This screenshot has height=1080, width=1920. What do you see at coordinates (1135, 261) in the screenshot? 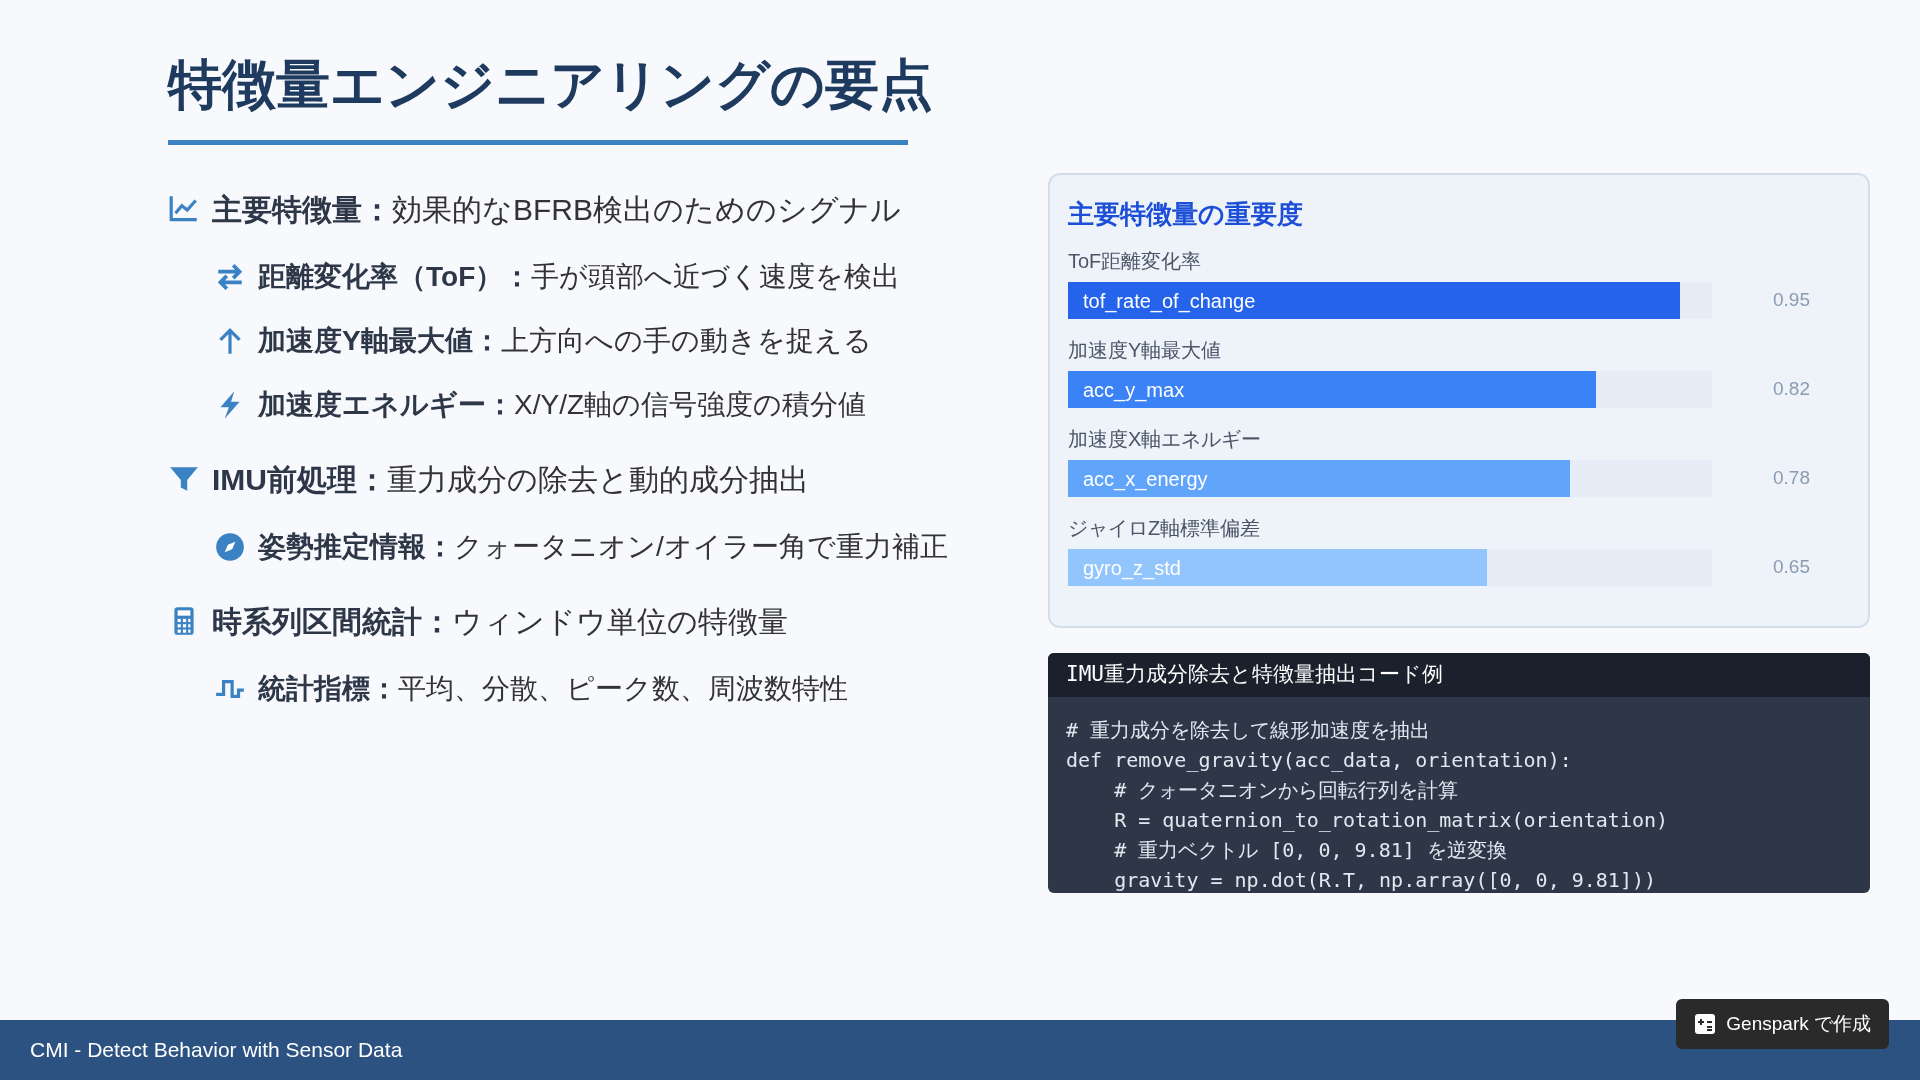
I see `feature-label: ToF距離変化率` at bounding box center [1135, 261].